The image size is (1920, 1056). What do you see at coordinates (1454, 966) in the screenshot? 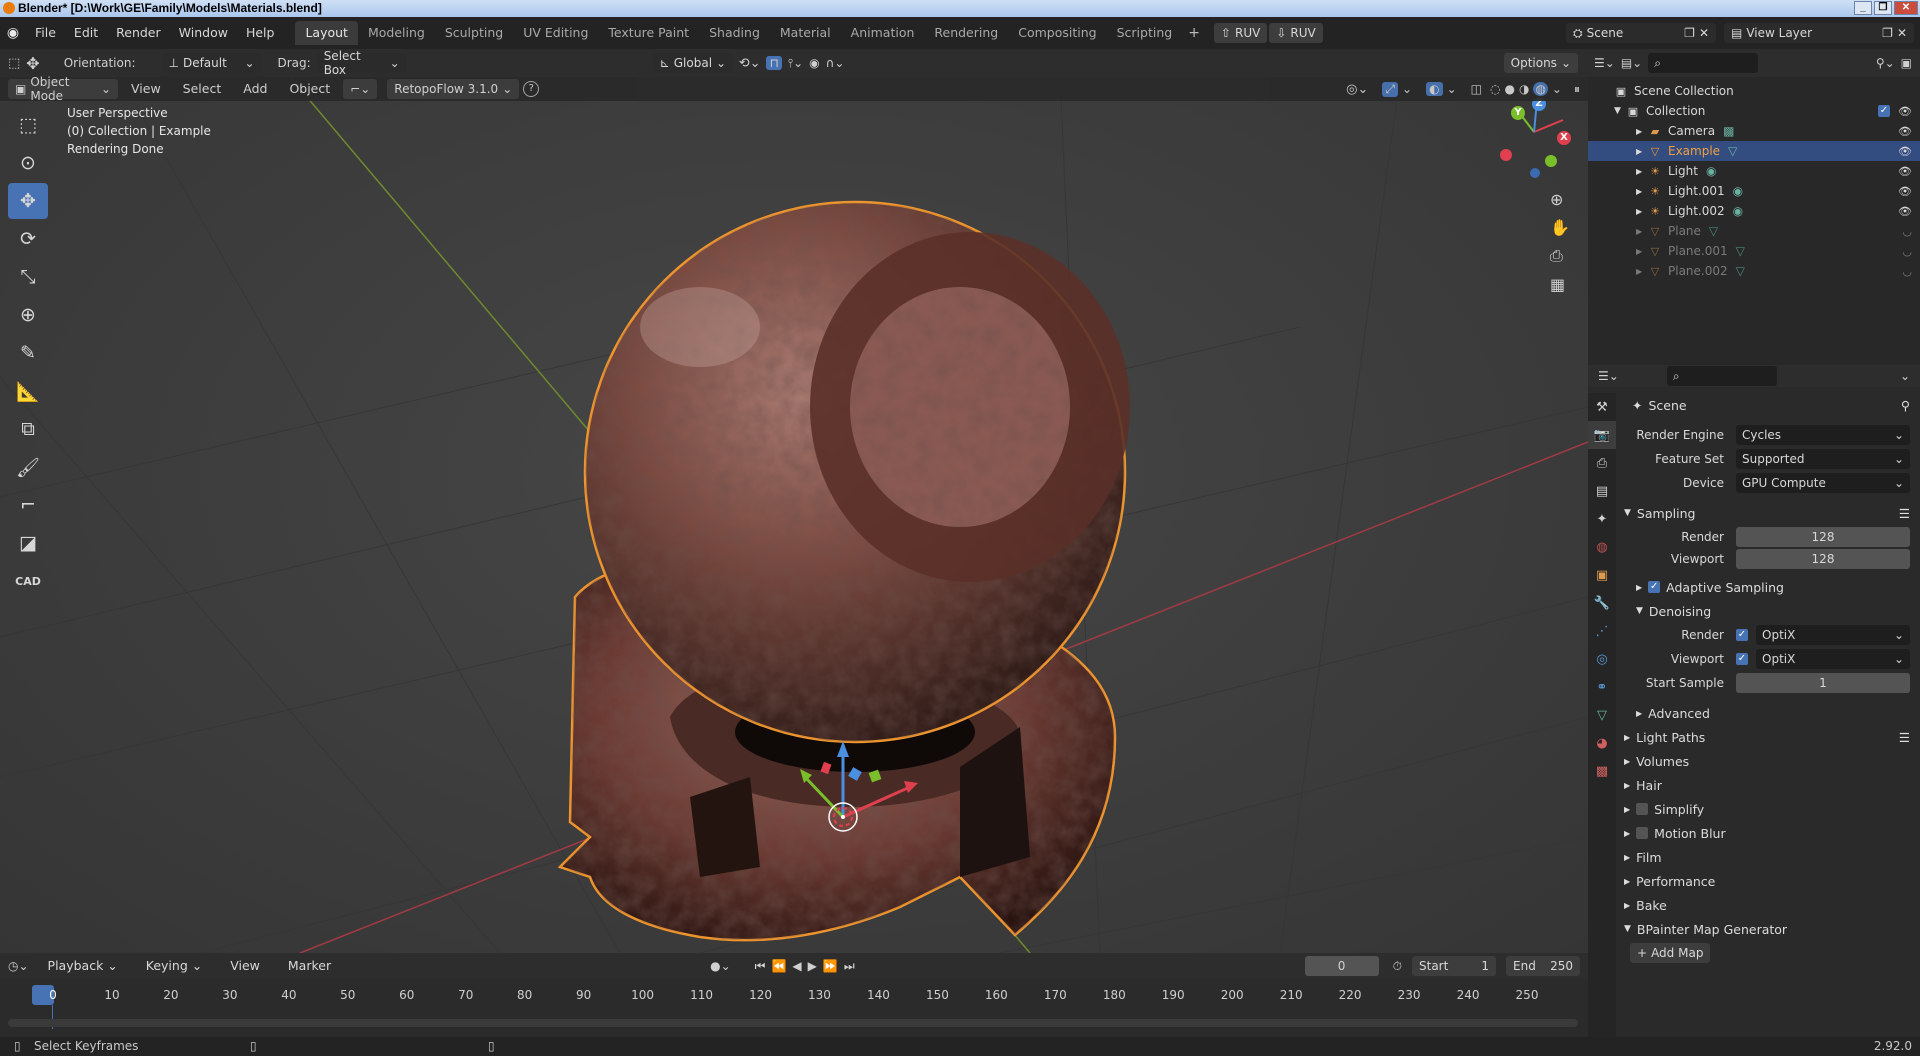
I see `start-frame-field: Start 1` at bounding box center [1454, 966].